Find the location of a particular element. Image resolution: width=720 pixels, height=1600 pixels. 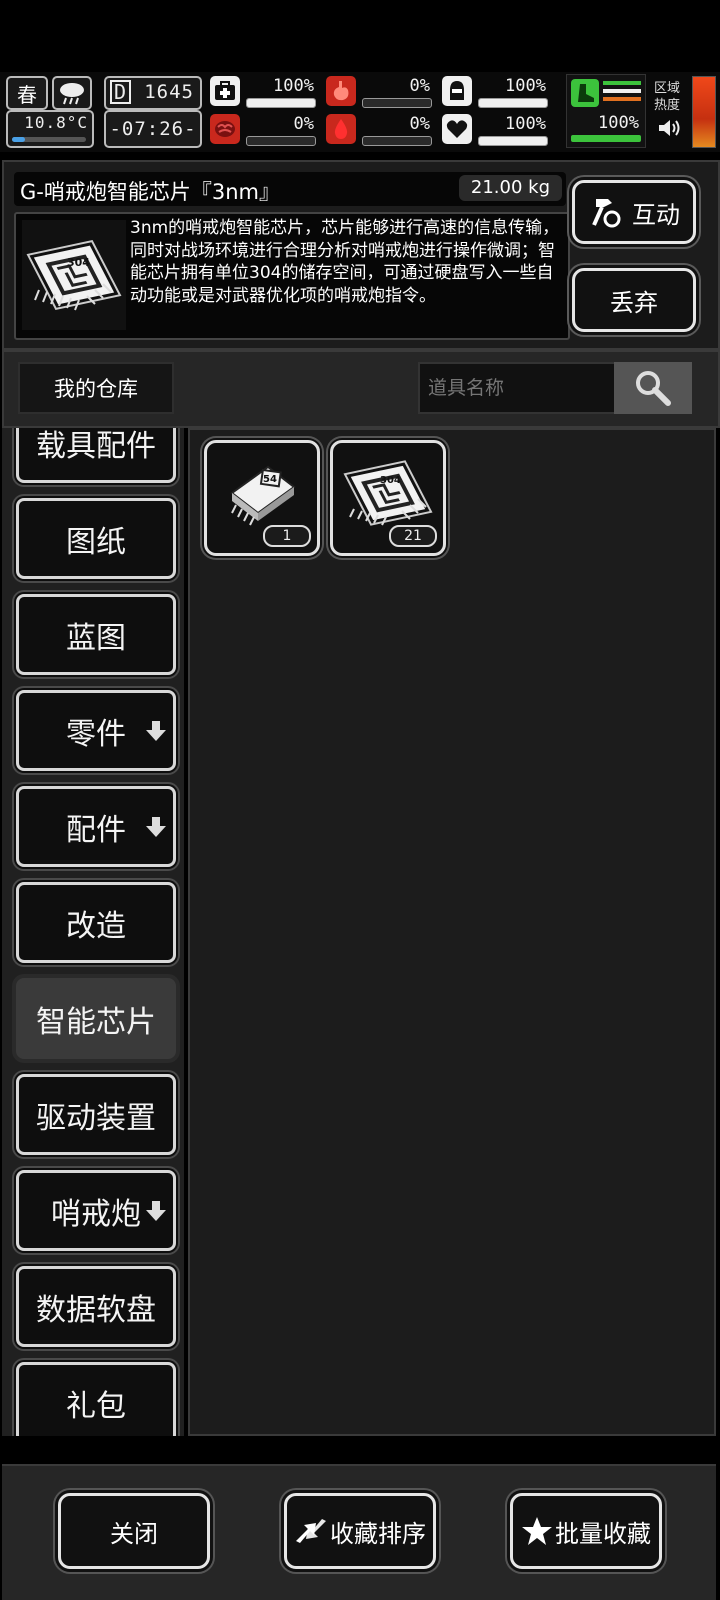

discard-button: 丢弃 is located at coordinates (634, 300).